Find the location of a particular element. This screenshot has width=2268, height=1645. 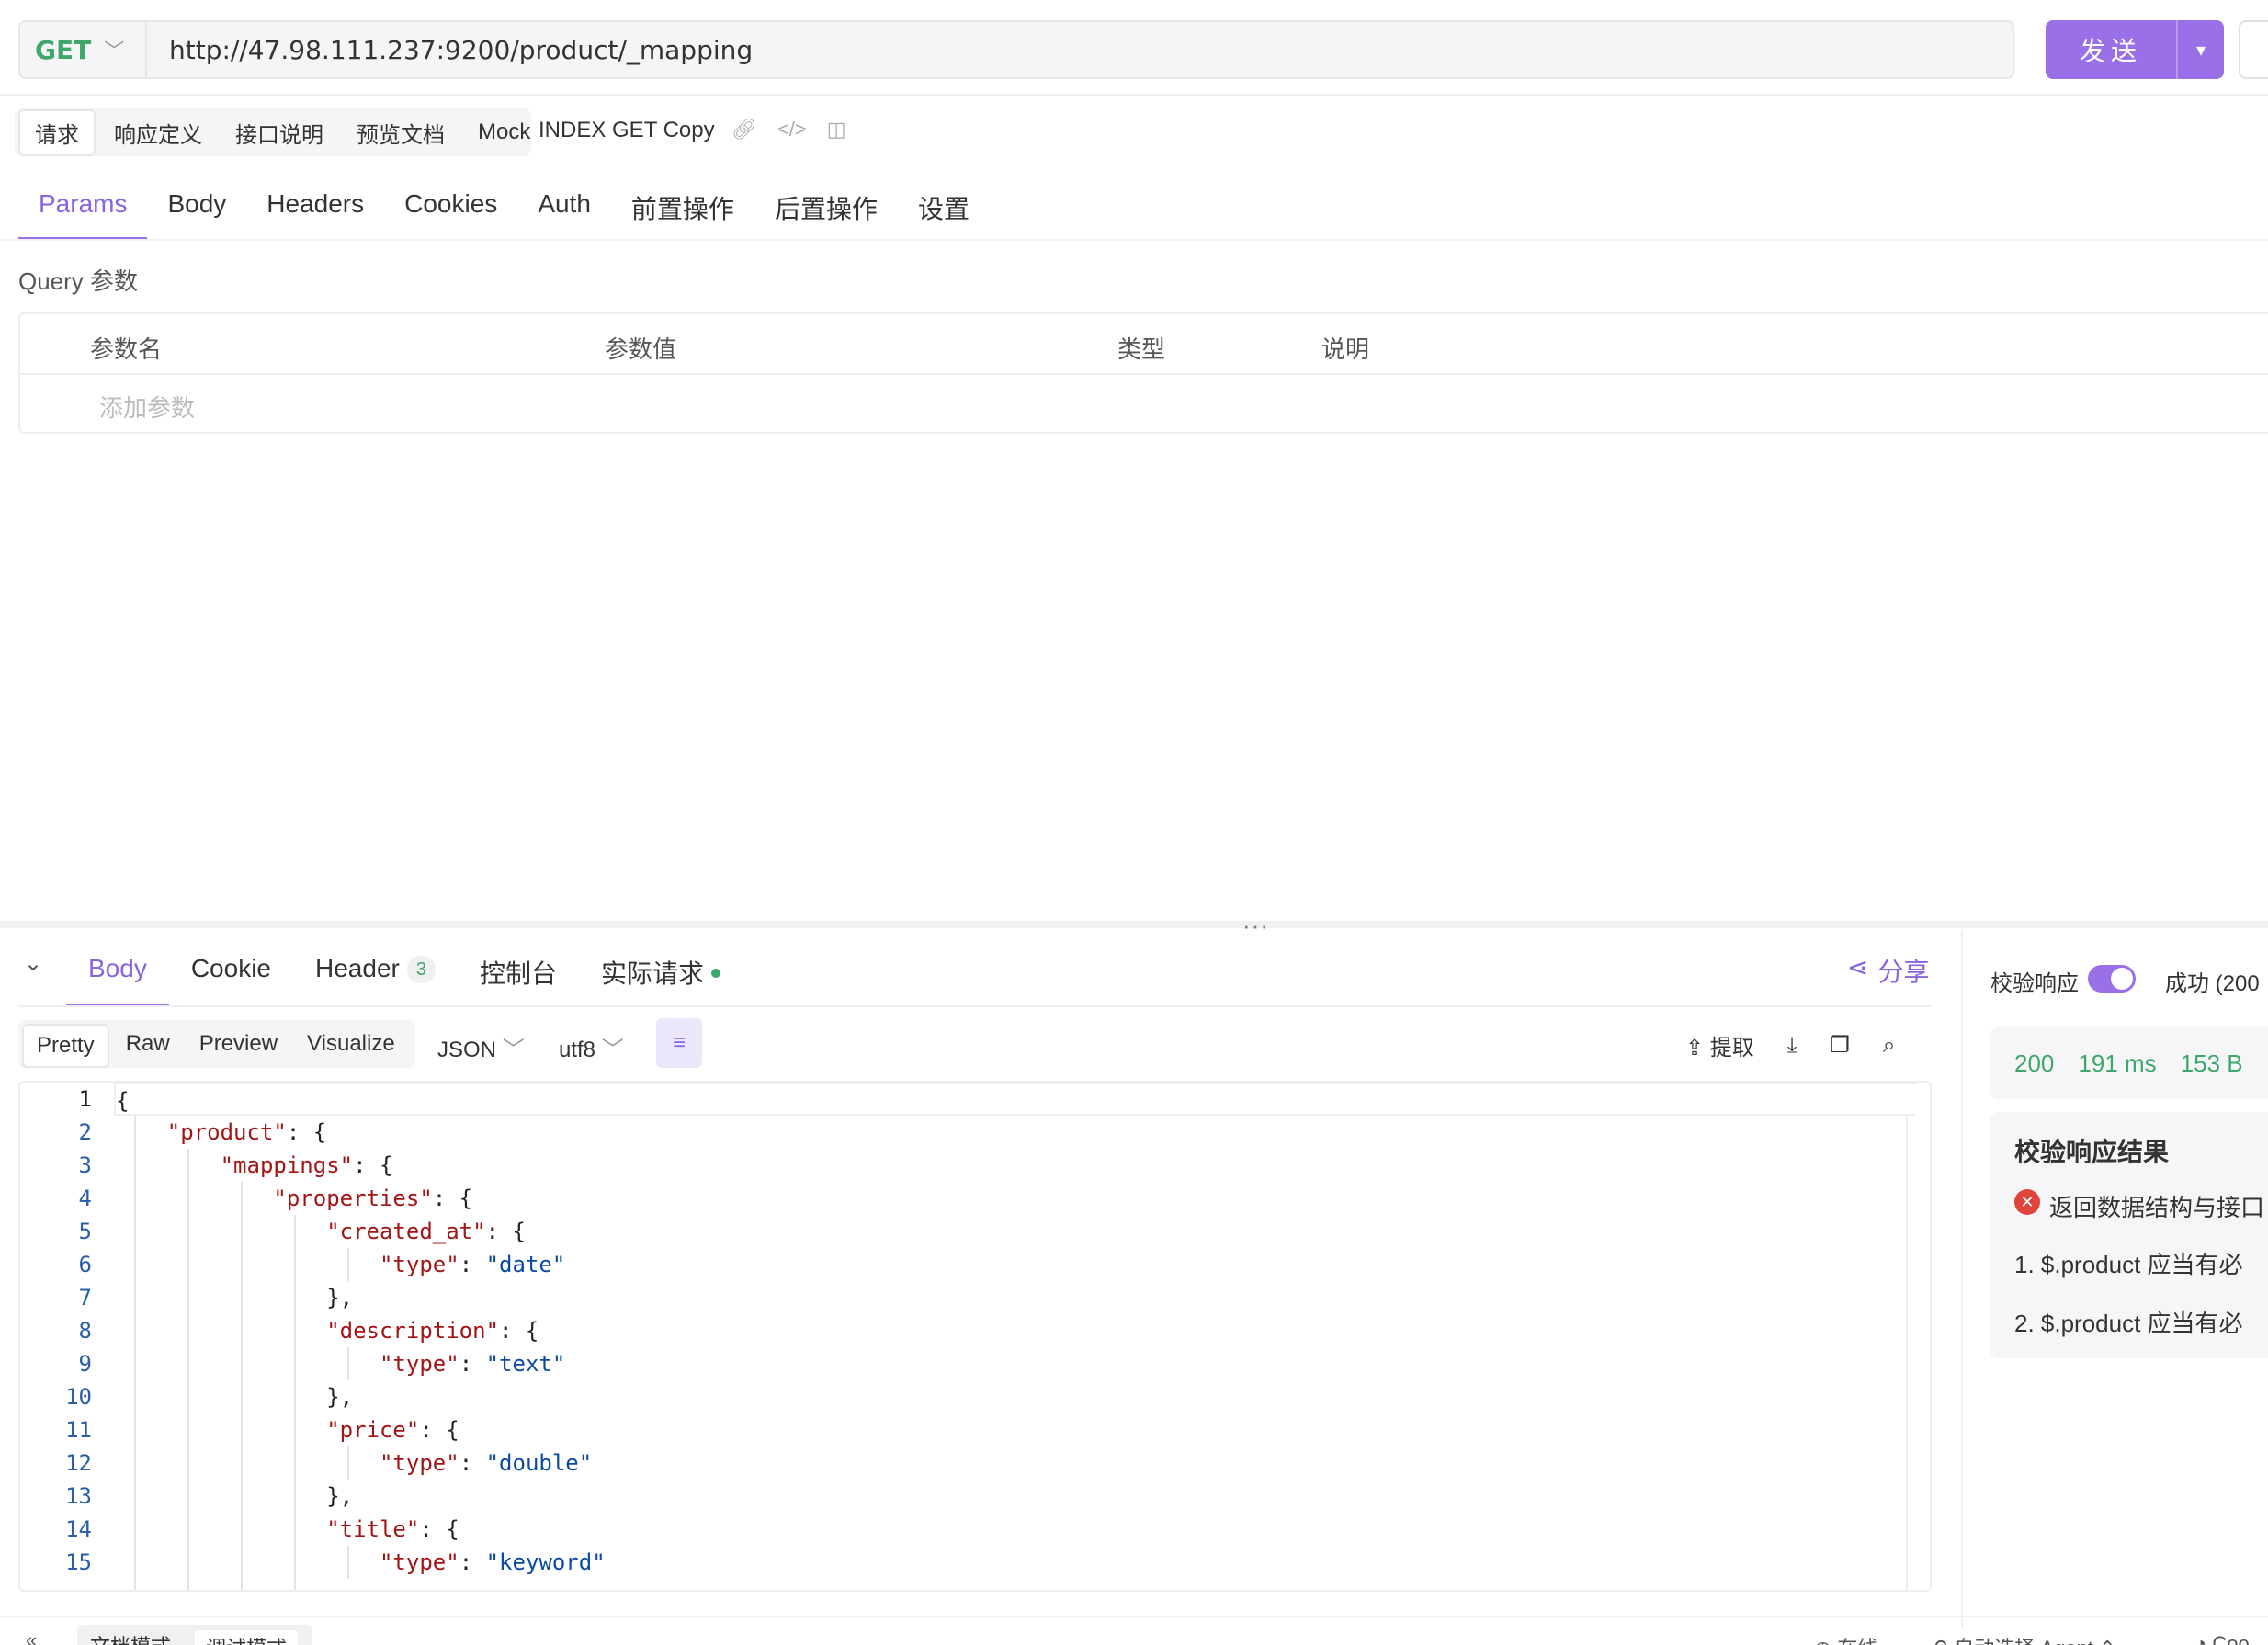

encoding-select: utf8 ﹀ is located at coordinates (591, 1047).